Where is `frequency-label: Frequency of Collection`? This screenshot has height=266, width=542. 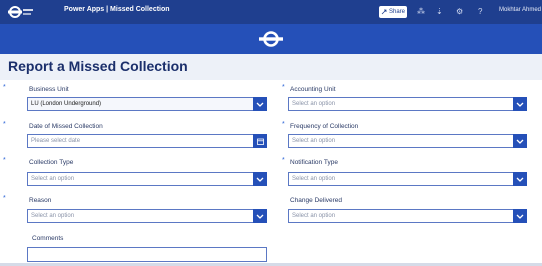 frequency-label: Frequency of Collection is located at coordinates (324, 126).